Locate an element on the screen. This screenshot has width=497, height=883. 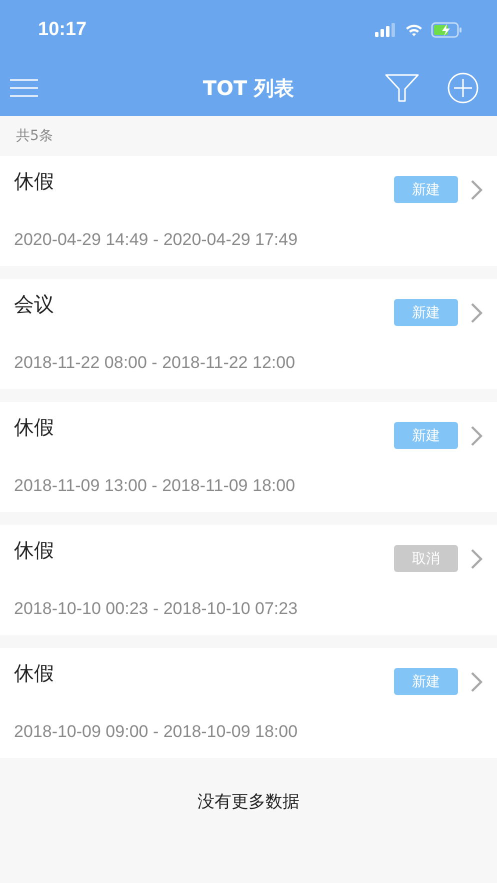
list-item: 休假 新建 2020-04-29 14:49 - 2020-04-29 17:49 is located at coordinates (248, 211).